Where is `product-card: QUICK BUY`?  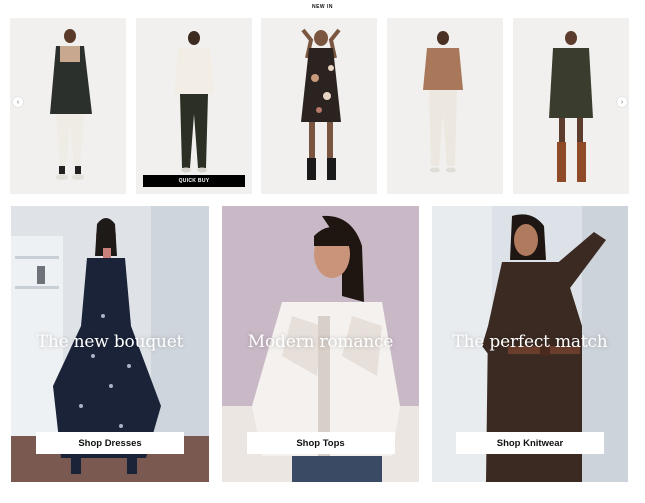 product-card: QUICK BUY is located at coordinates (194, 106).